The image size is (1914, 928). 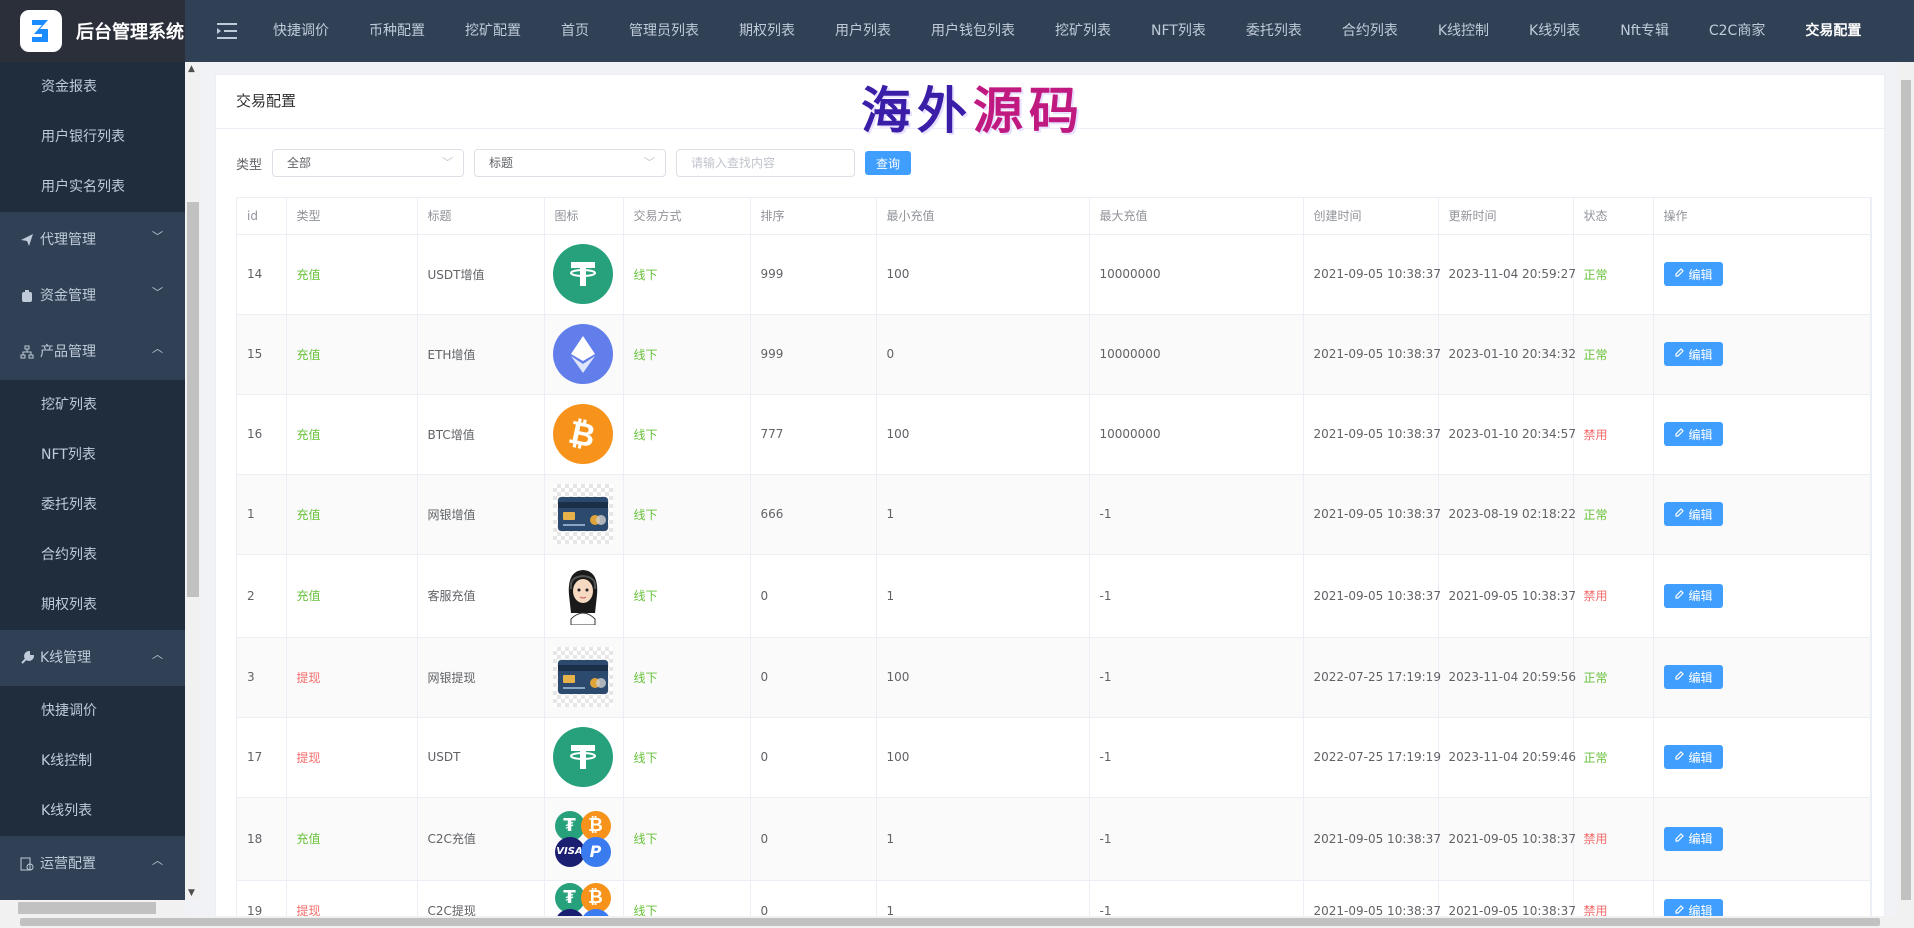 What do you see at coordinates (813, 274) in the screenshot?
I see `cell-sort: 999` at bounding box center [813, 274].